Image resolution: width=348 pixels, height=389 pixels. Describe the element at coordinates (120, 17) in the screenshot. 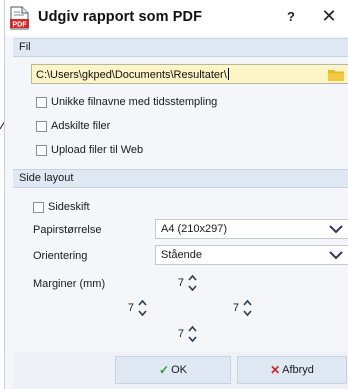

I see `dialog-title: Udgiv rapport som PDF` at that location.